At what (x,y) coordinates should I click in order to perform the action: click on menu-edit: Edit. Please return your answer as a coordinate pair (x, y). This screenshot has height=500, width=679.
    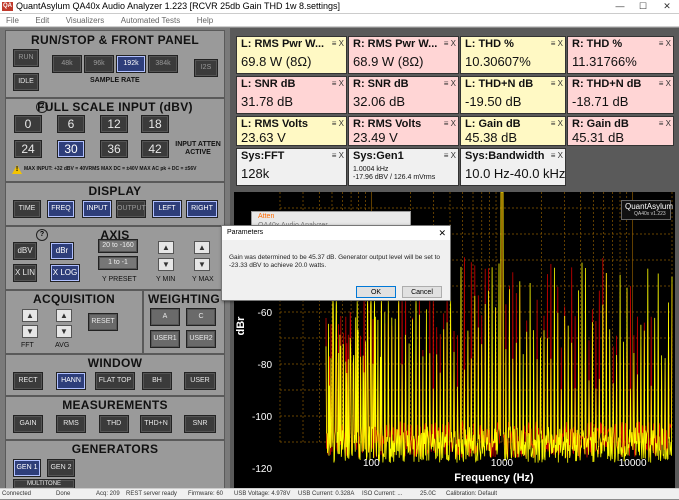
    Looking at the image, I should click on (42, 20).